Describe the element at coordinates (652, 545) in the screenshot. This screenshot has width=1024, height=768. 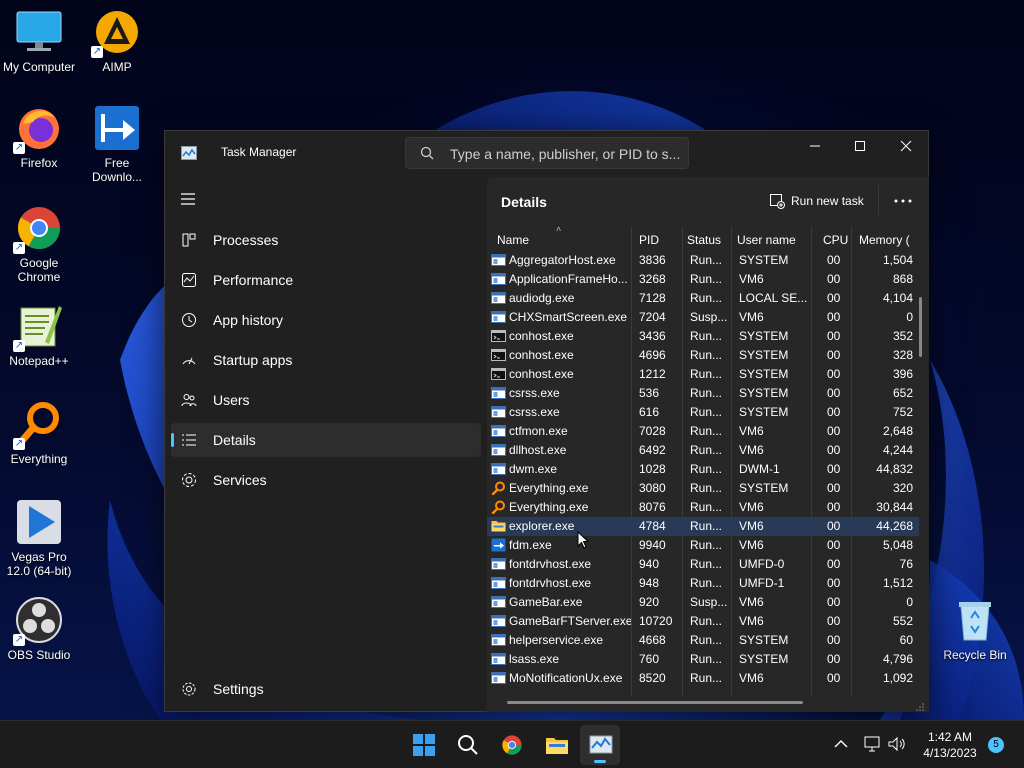
I see `pid-cell: 9940` at that location.